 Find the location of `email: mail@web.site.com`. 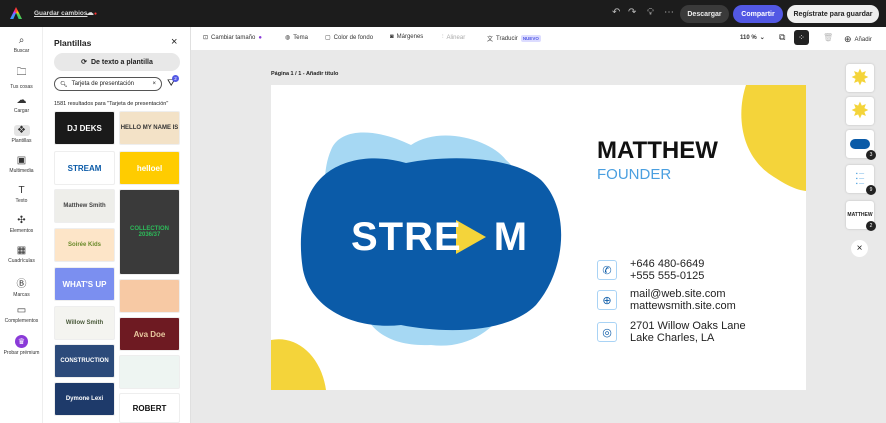

email: mail@web.site.com is located at coordinates (678, 294).